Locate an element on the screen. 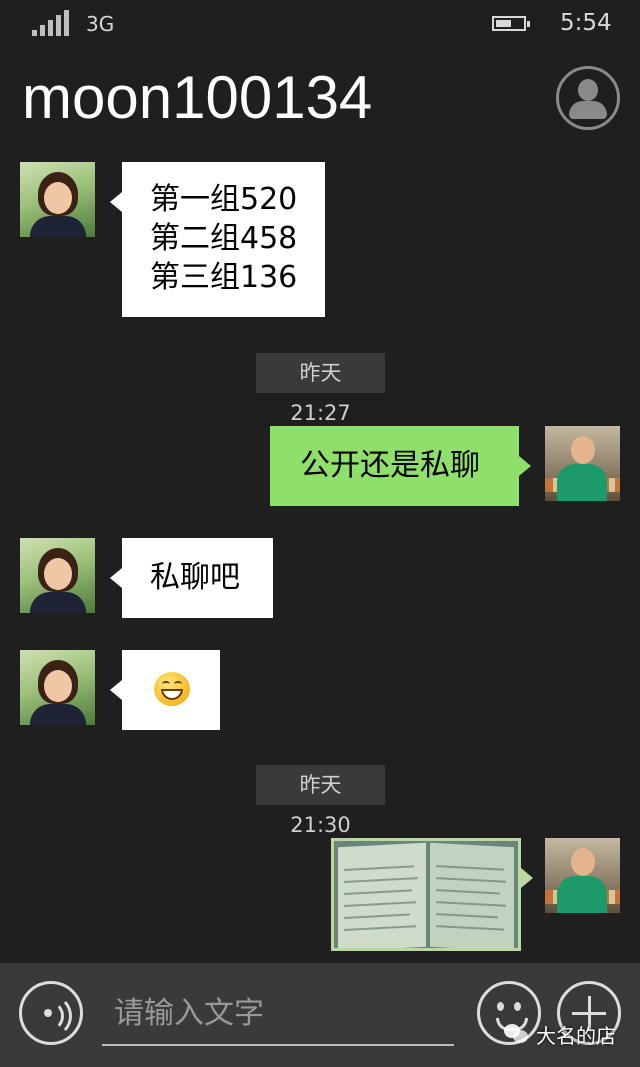 Image resolution: width=640 pixels, height=1067 pixels. incoming-emoji-bubble is located at coordinates (165, 690).